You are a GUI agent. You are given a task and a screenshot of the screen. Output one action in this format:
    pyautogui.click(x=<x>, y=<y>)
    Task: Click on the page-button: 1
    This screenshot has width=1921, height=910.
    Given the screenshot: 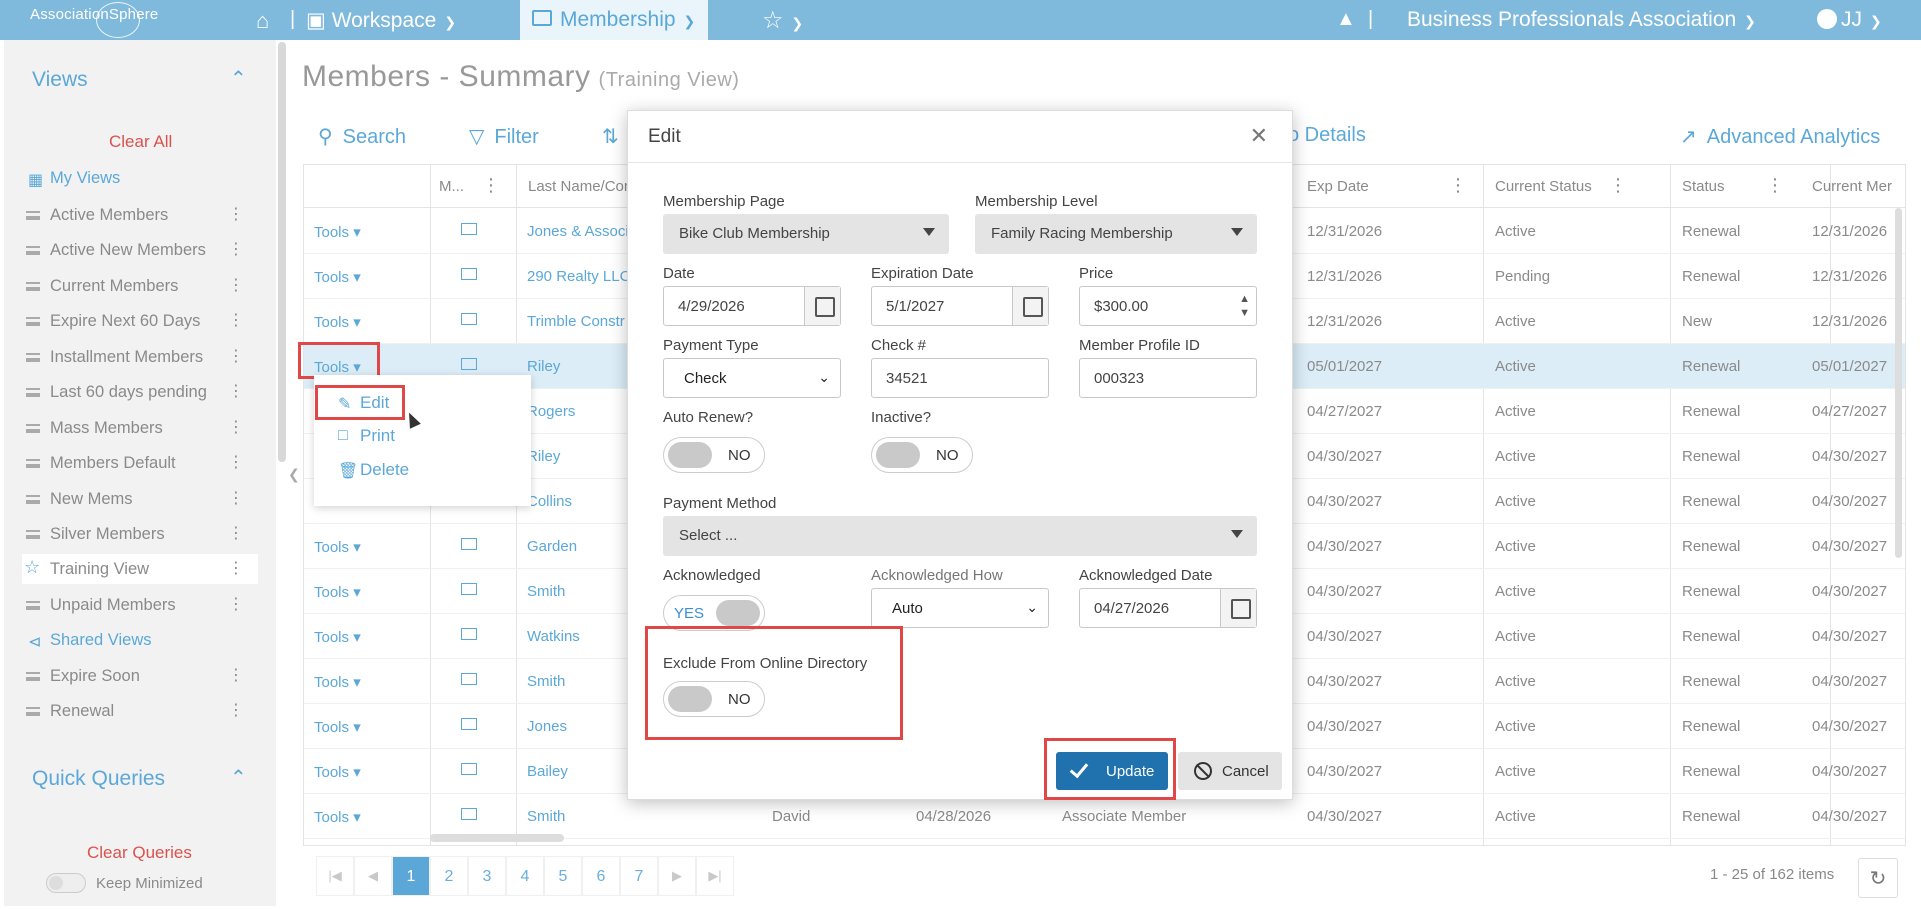 What is the action you would take?
    pyautogui.click(x=411, y=876)
    